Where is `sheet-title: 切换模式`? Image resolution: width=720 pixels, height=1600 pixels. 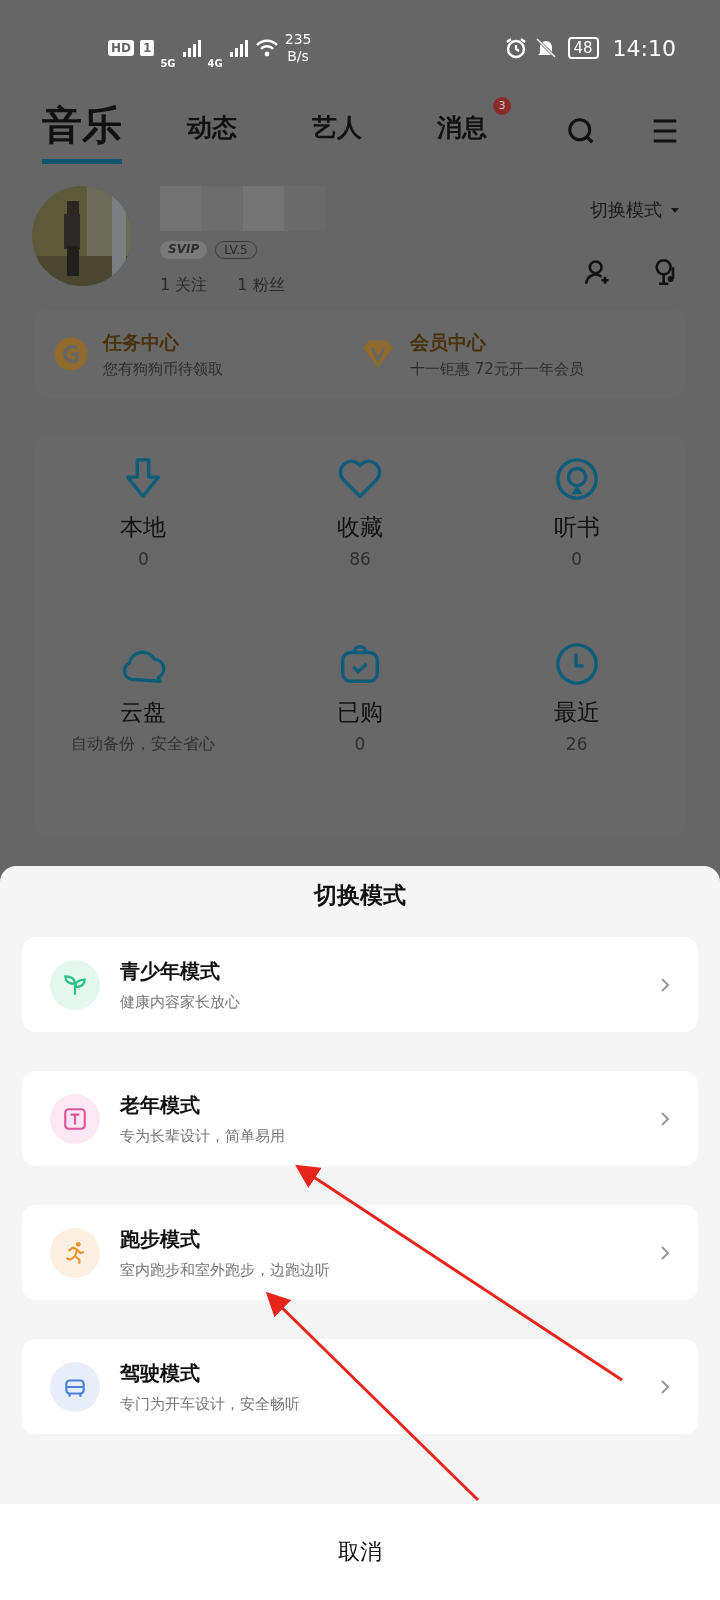
sheet-title: 切换模式 is located at coordinates (360, 895).